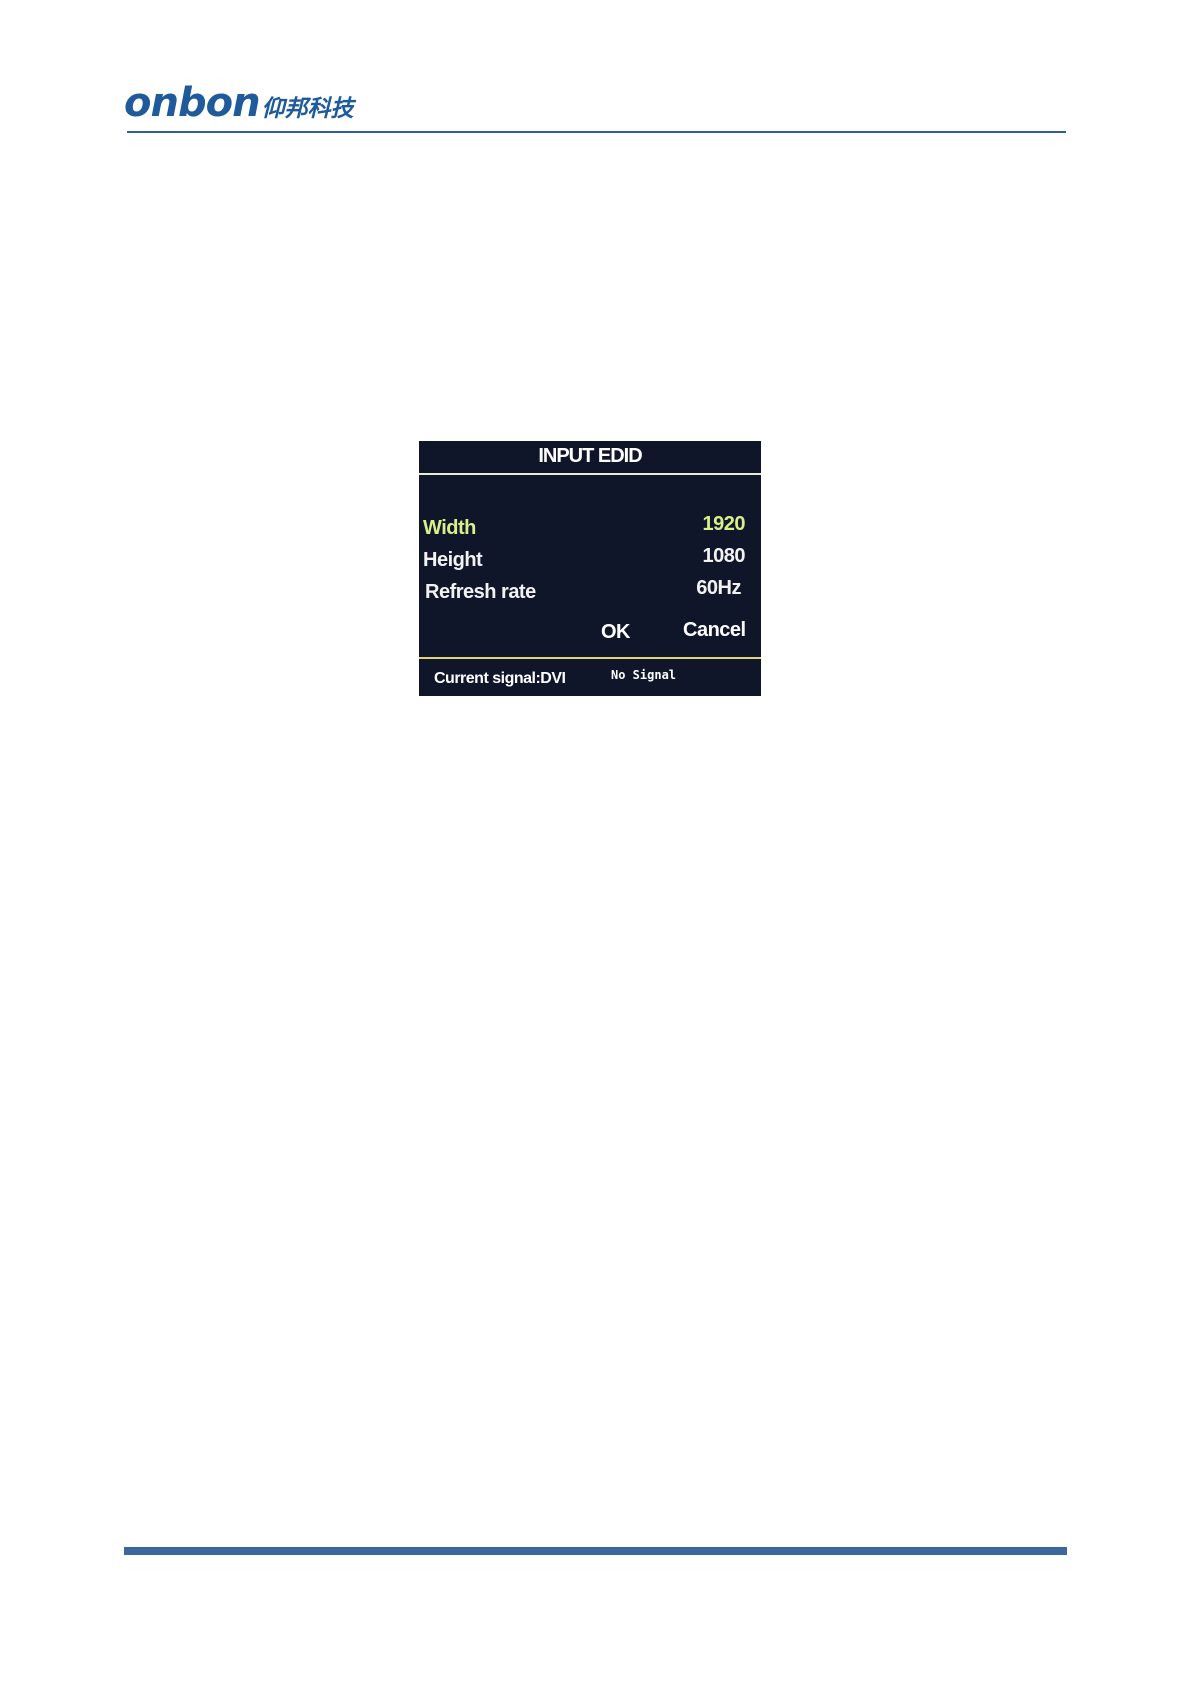  I want to click on header-divider, so click(596, 132).